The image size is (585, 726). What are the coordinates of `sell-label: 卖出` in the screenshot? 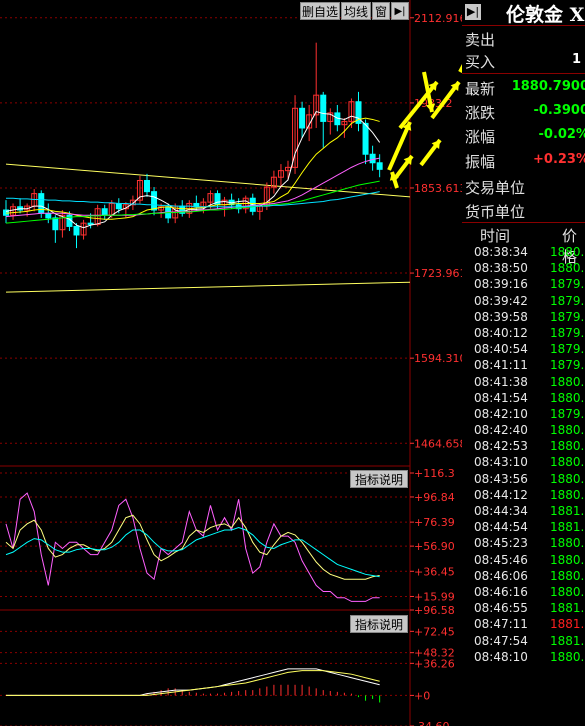 It's located at (480, 40).